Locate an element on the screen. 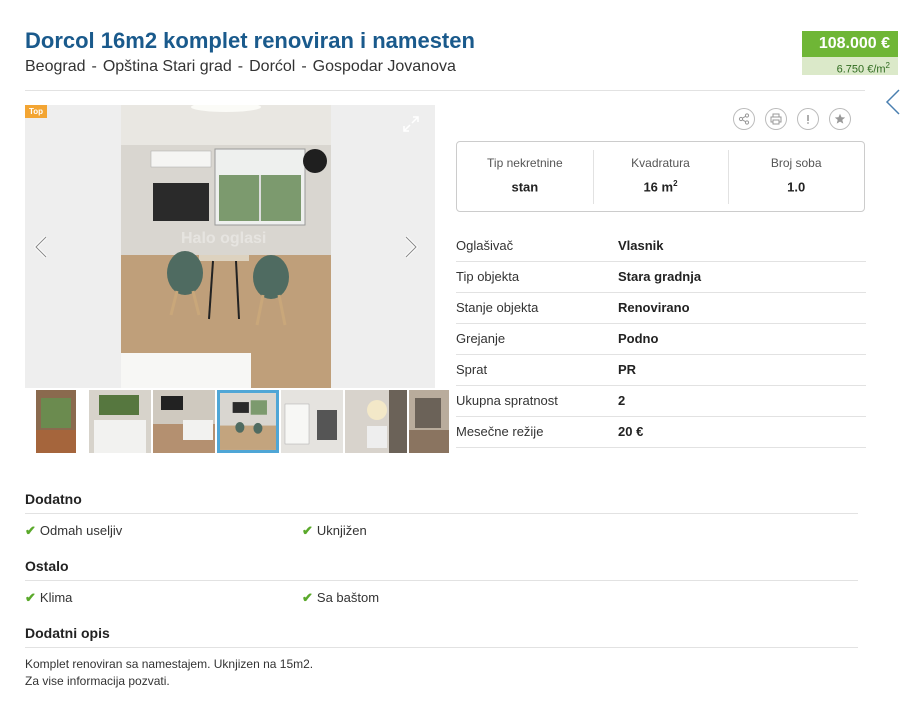 This screenshot has height=716, width=900. feature-item: ✔ Uknjižen is located at coordinates (334, 530).